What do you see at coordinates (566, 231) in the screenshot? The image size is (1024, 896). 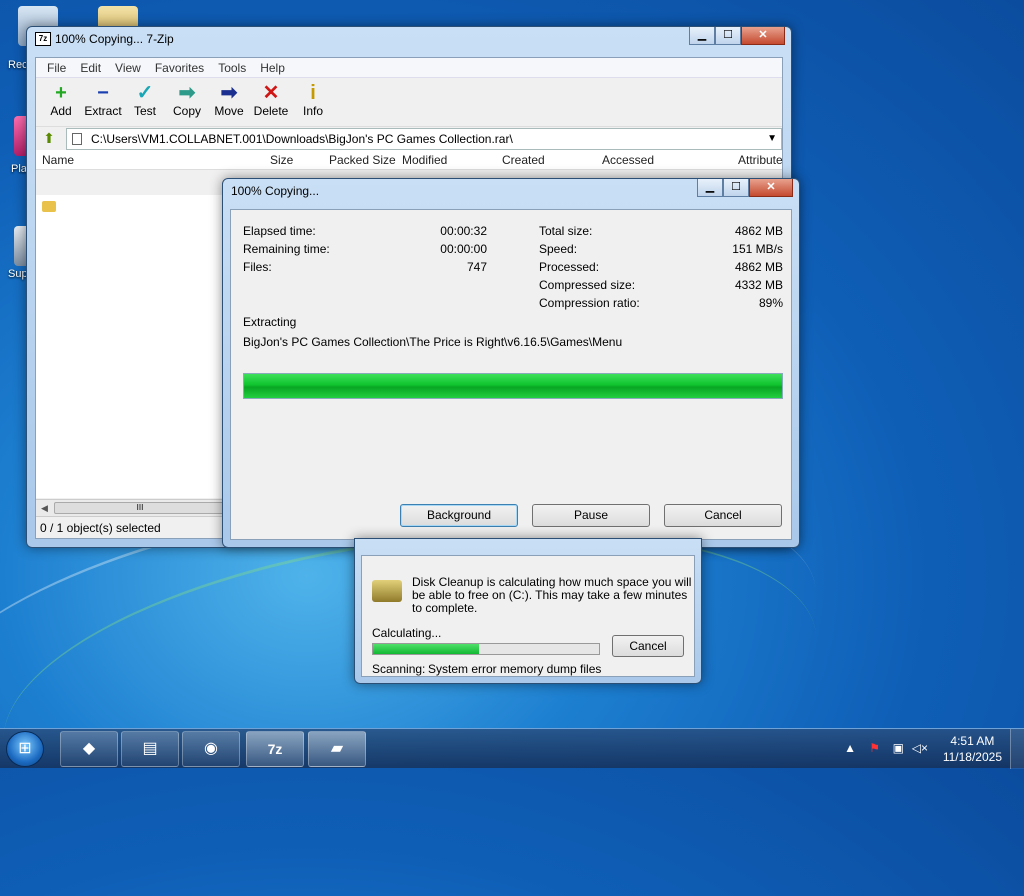 I see `total-size-label: Total size:` at bounding box center [566, 231].